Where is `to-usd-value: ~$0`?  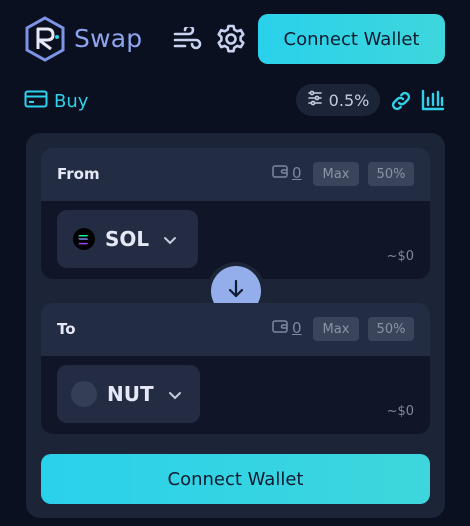
to-usd-value: ~$0 is located at coordinates (400, 411).